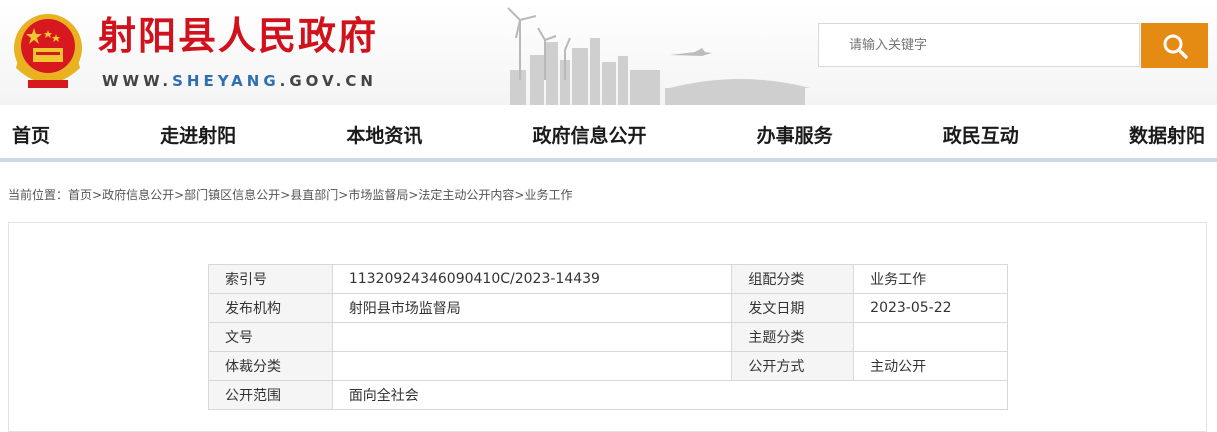 This screenshot has height=432, width=1217. Describe the element at coordinates (198, 134) in the screenshot. I see `nav-item-about-sheyang: 走进射阳` at that location.